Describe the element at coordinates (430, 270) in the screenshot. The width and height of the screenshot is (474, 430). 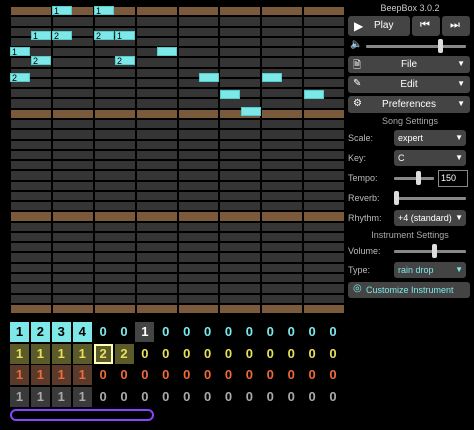
I see `instrument-type-select: rain drop ▼` at that location.